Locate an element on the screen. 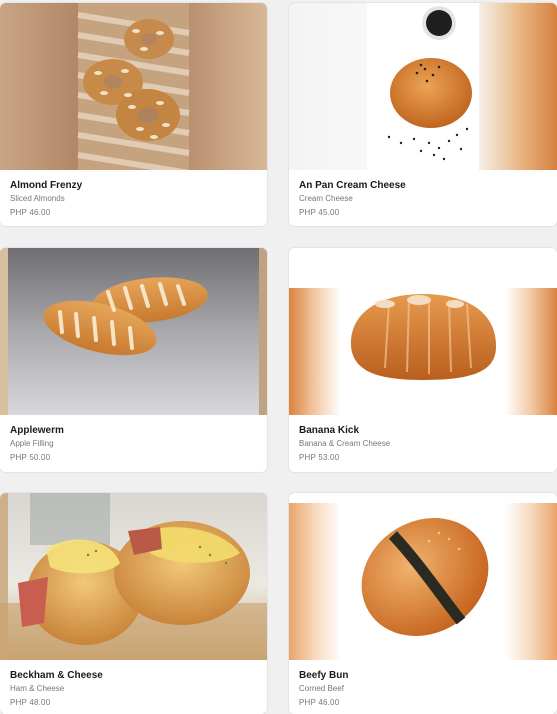 The height and width of the screenshot is (714, 557). product-name: Banana Kick is located at coordinates (329, 430).